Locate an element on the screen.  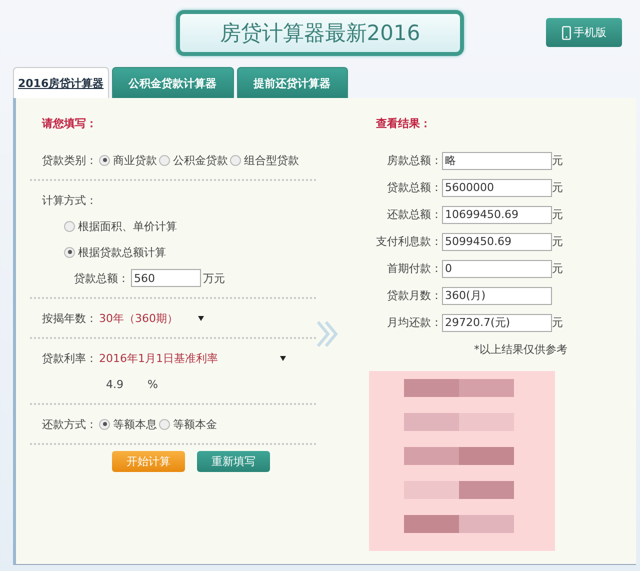
result-label: 贷款月数： is located at coordinates (414, 295).